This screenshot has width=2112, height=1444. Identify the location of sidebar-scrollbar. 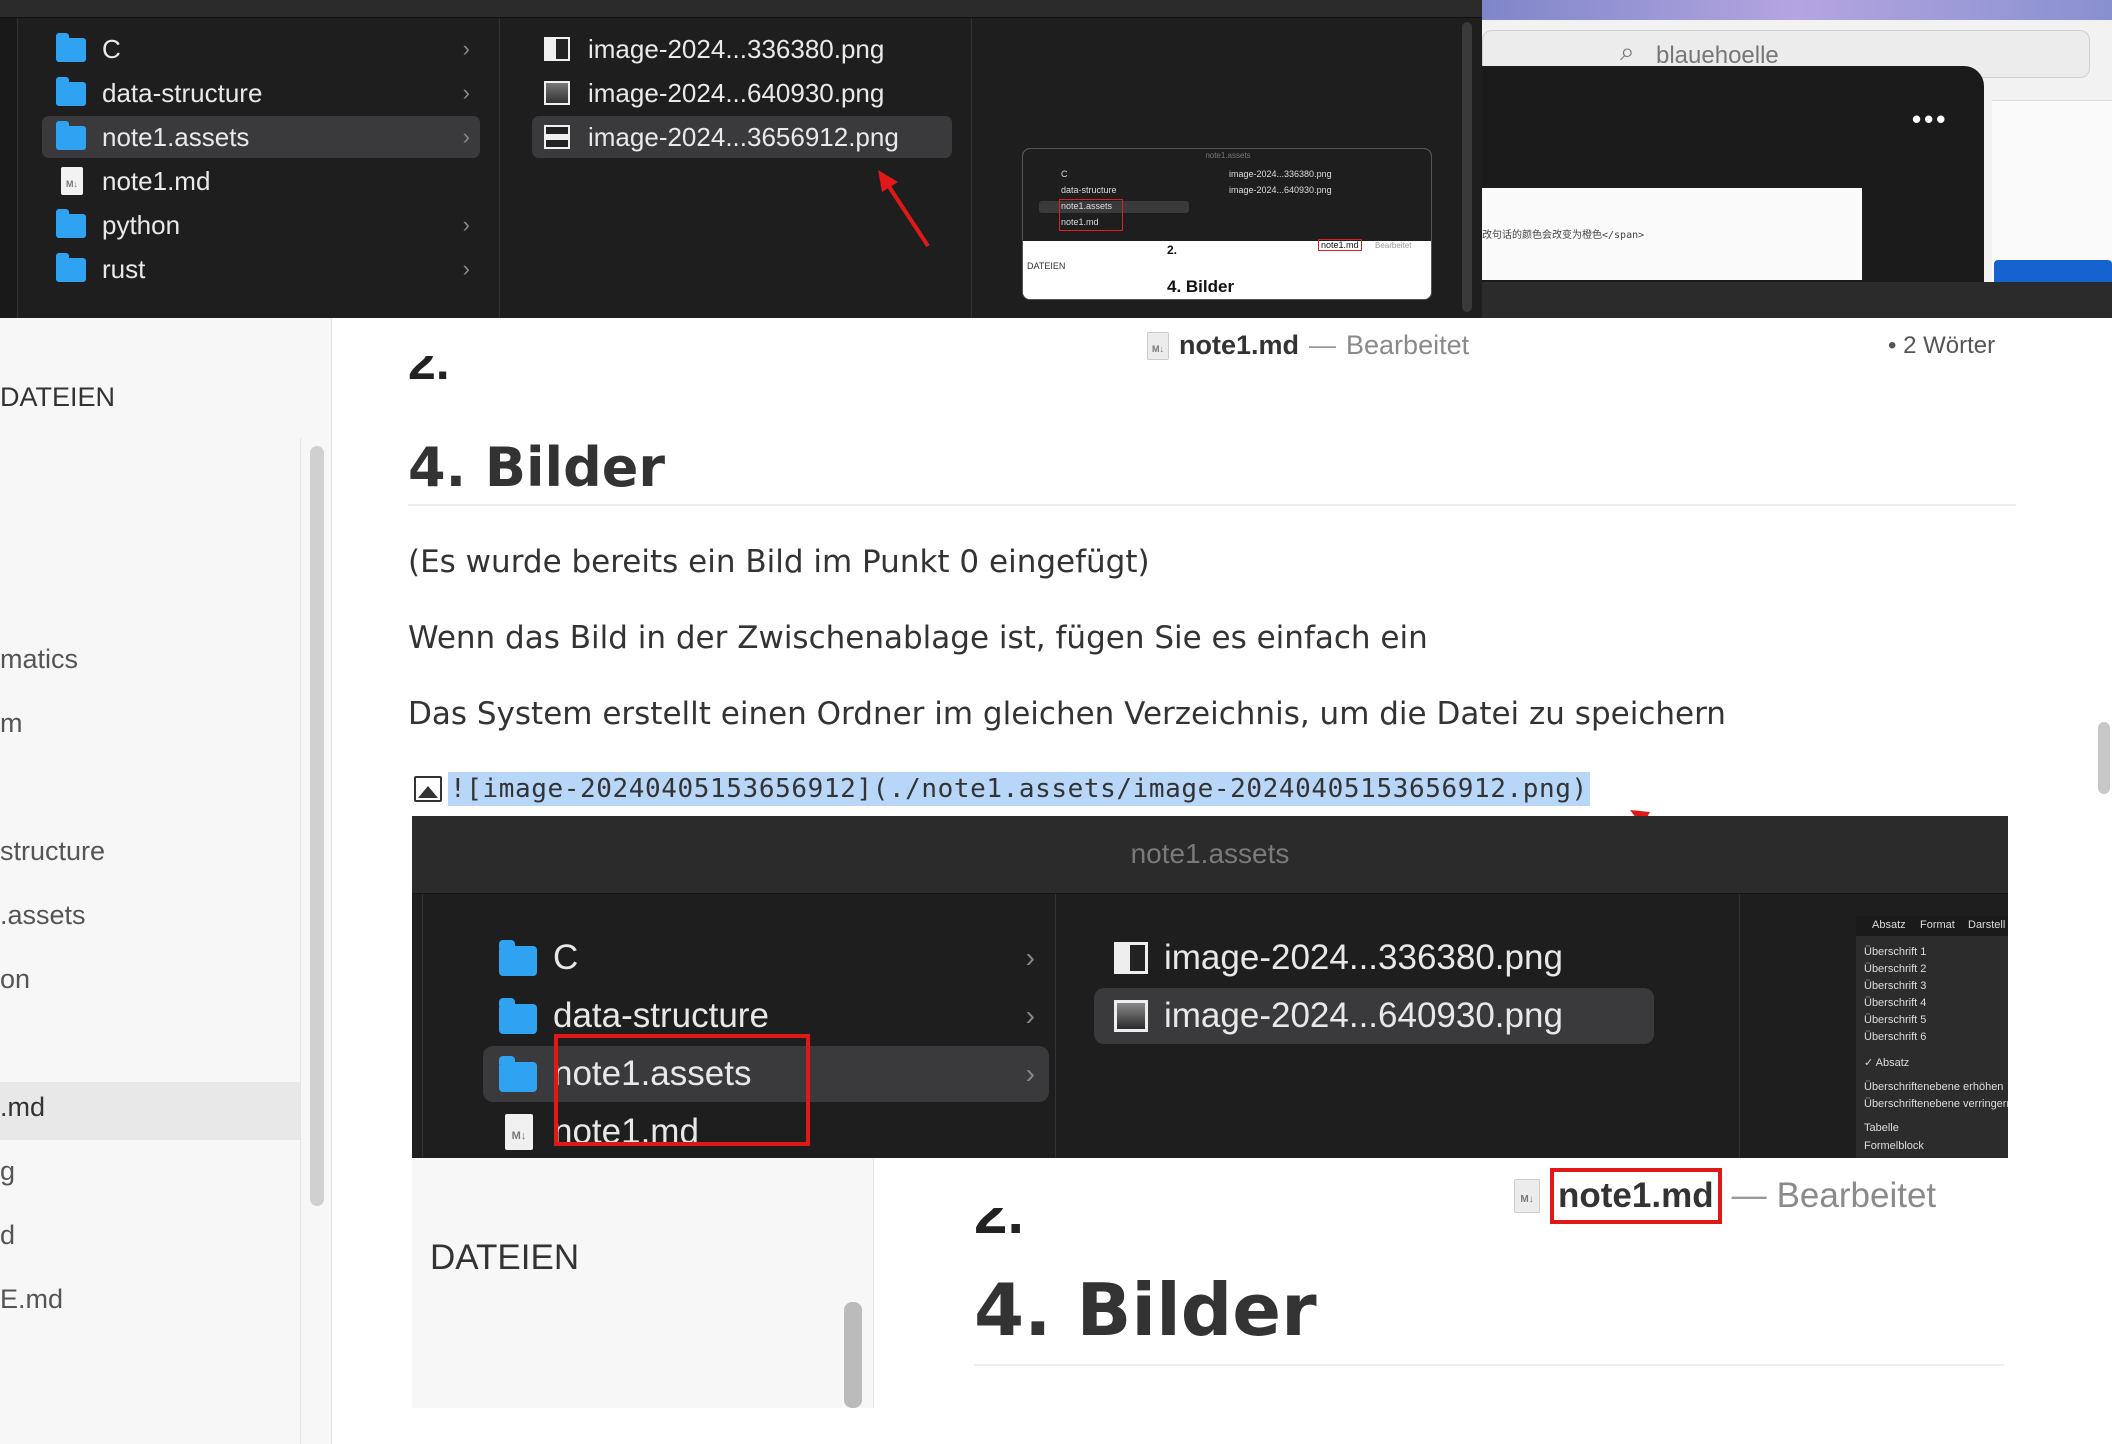
(317, 826).